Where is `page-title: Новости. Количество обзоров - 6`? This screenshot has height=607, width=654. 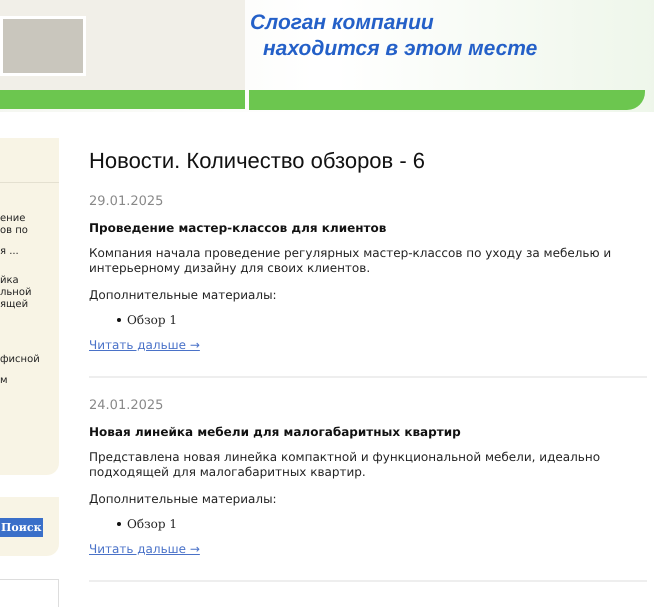 page-title: Новости. Количество обзоров - 6 is located at coordinates (257, 161).